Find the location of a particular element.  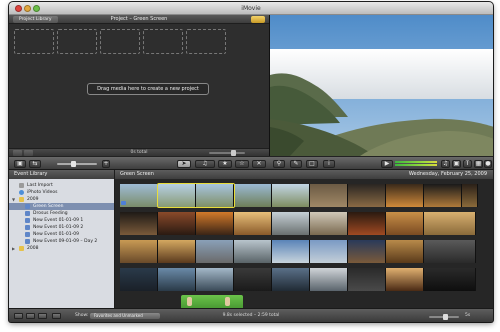

event-library-item-new-event-2: New Event 01-01-09 2 is located at coordinates (61, 227).